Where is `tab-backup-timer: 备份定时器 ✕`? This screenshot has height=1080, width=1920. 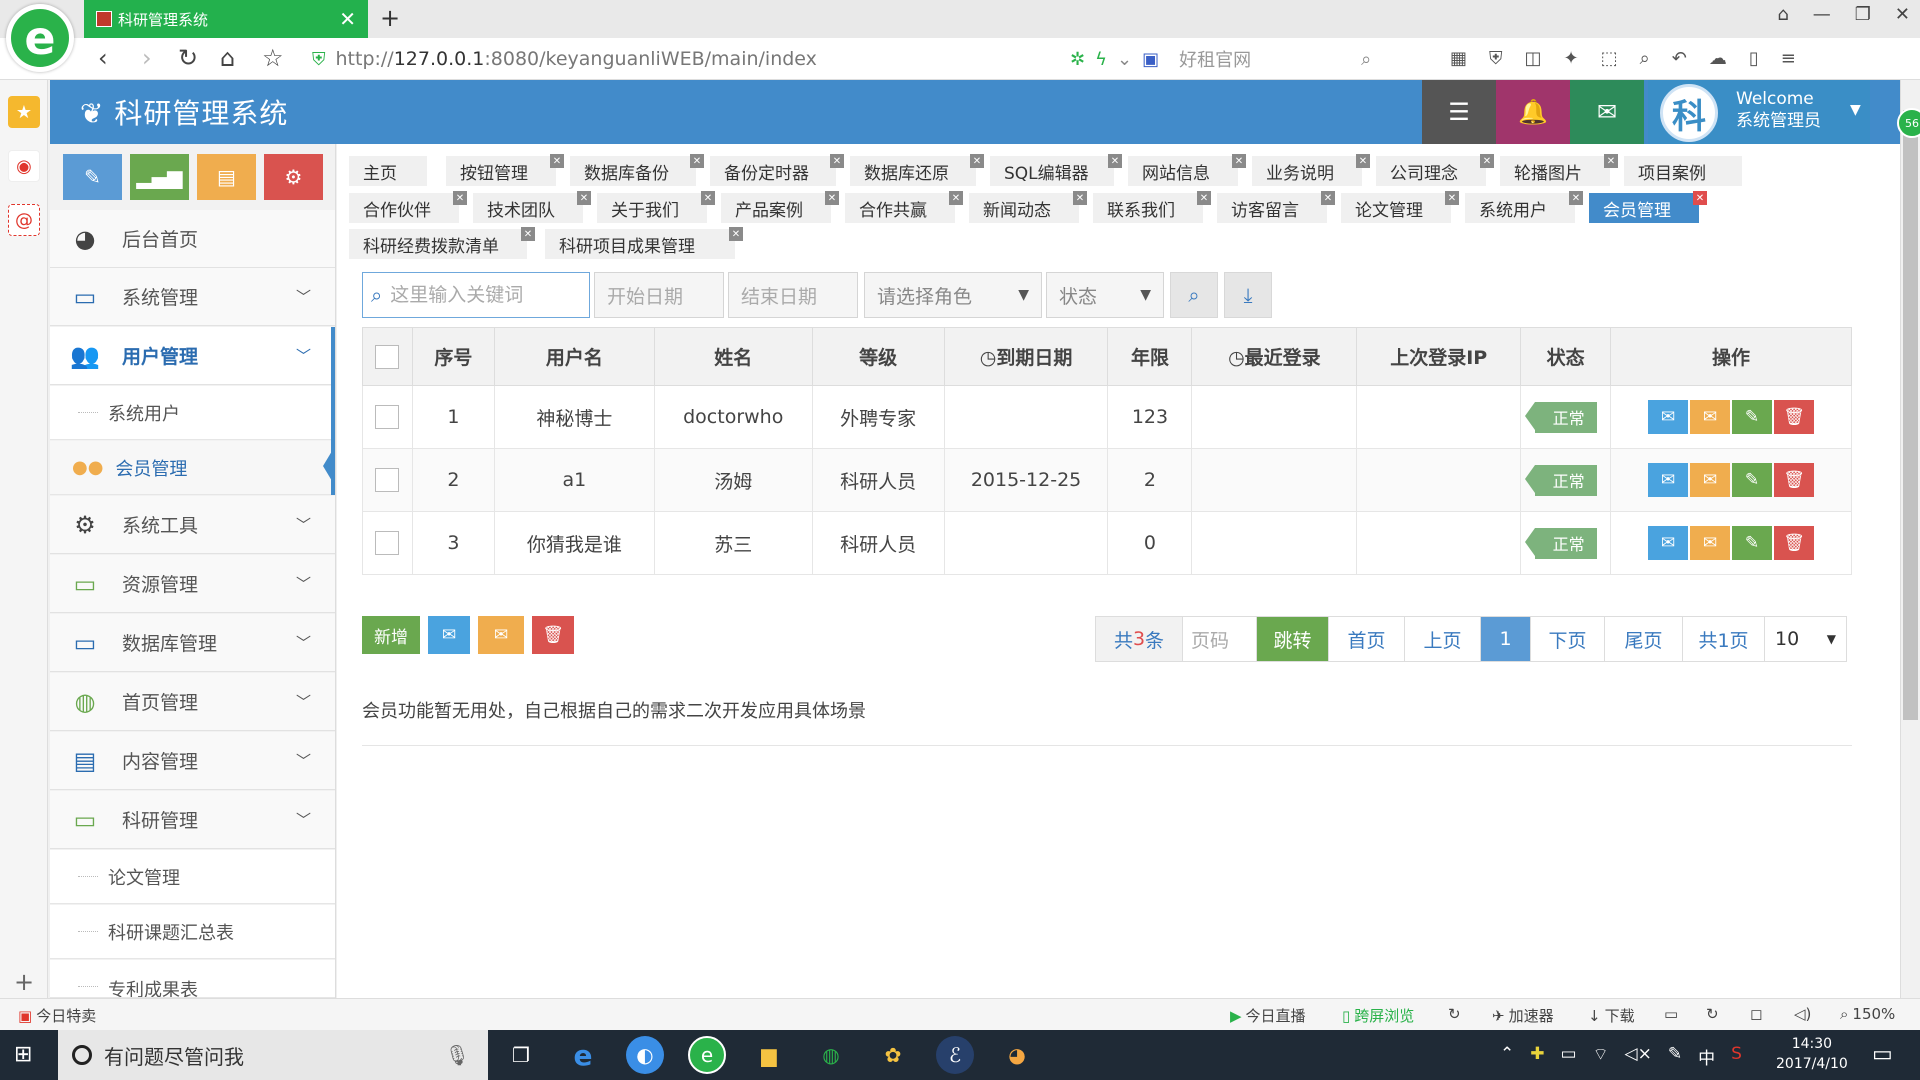 tab-backup-timer: 备份定时器 ✕ is located at coordinates (777, 170).